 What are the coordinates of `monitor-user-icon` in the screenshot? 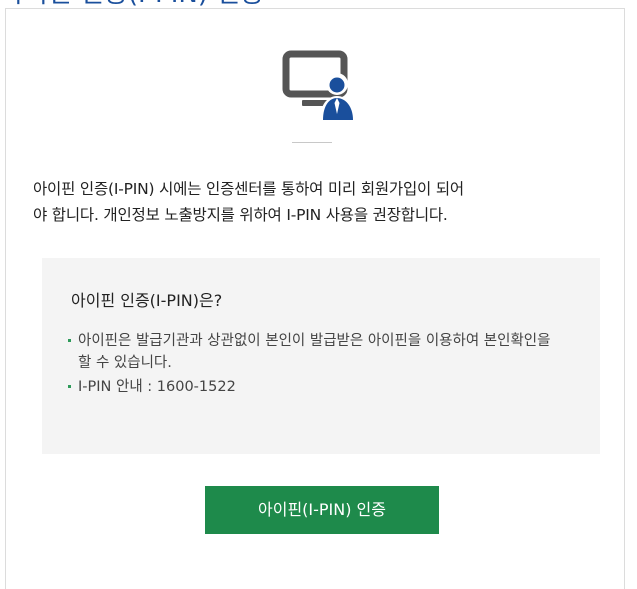 It's located at (320, 86).